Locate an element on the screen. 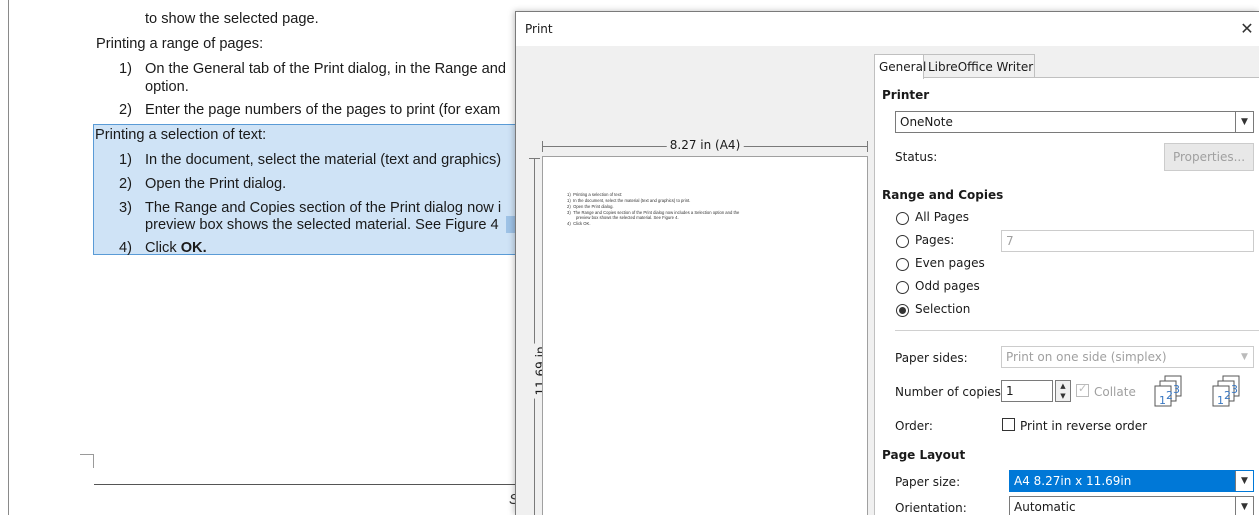  doc-line: option. is located at coordinates (167, 87).